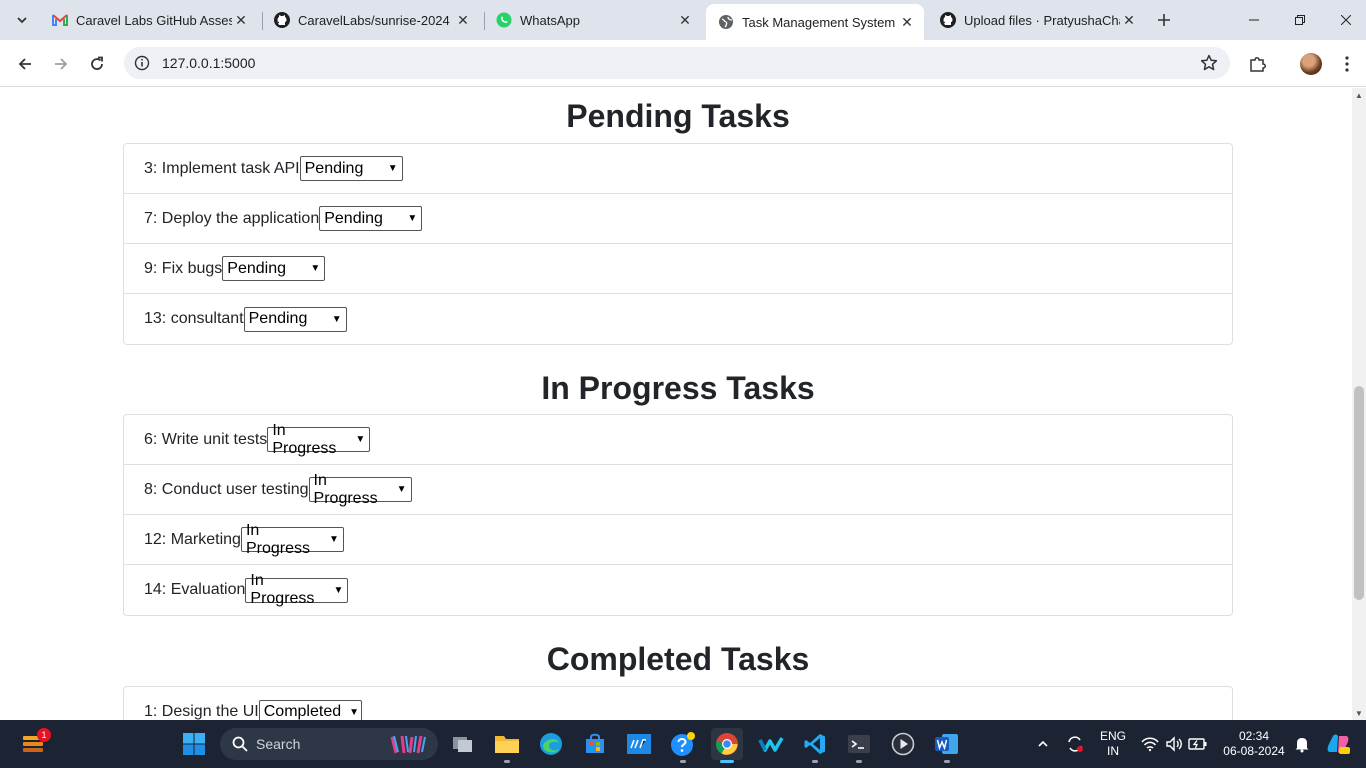 Image resolution: width=1366 pixels, height=768 pixels. I want to click on task-item: 6: Write unit tests In Progress ▼, so click(678, 440).